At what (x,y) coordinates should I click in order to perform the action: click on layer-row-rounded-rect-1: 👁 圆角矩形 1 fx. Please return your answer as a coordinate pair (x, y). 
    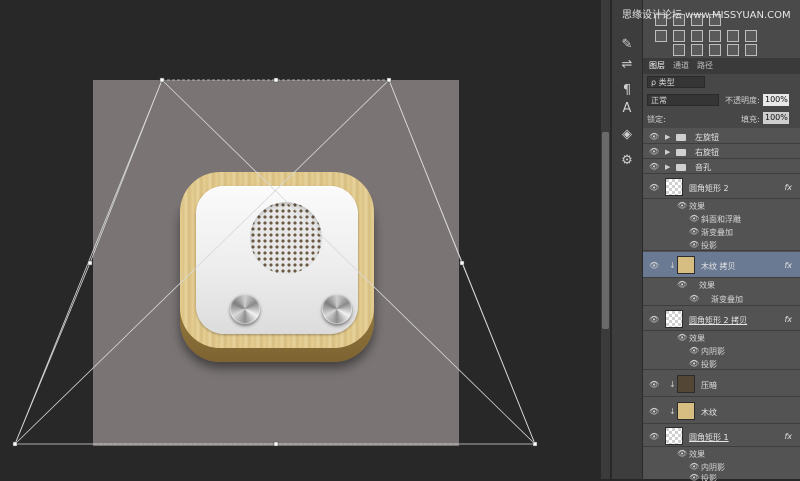
    Looking at the image, I should click on (721, 436).